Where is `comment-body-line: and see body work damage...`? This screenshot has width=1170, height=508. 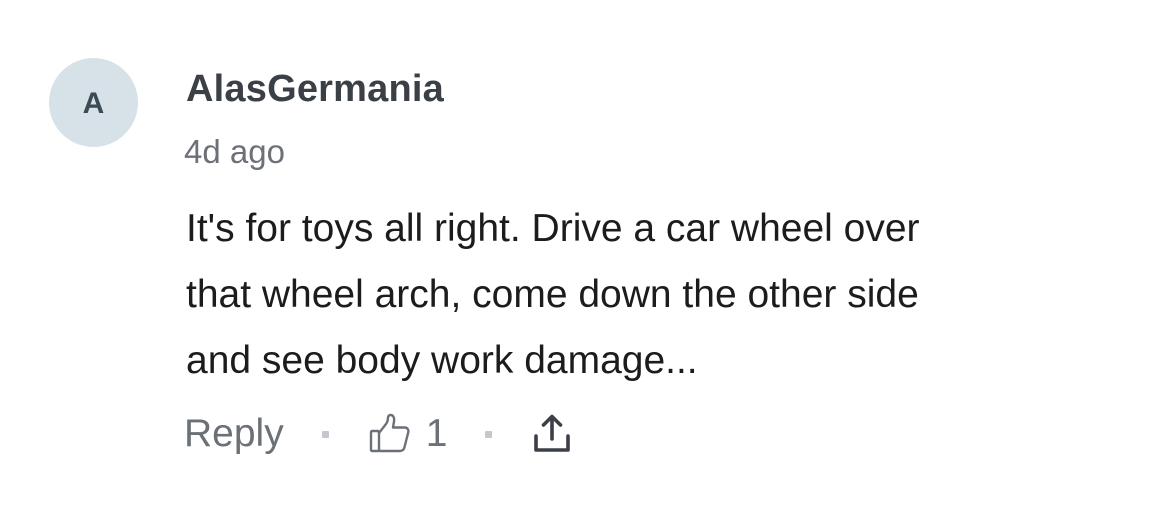 comment-body-line: and see body work damage... is located at coordinates (442, 360).